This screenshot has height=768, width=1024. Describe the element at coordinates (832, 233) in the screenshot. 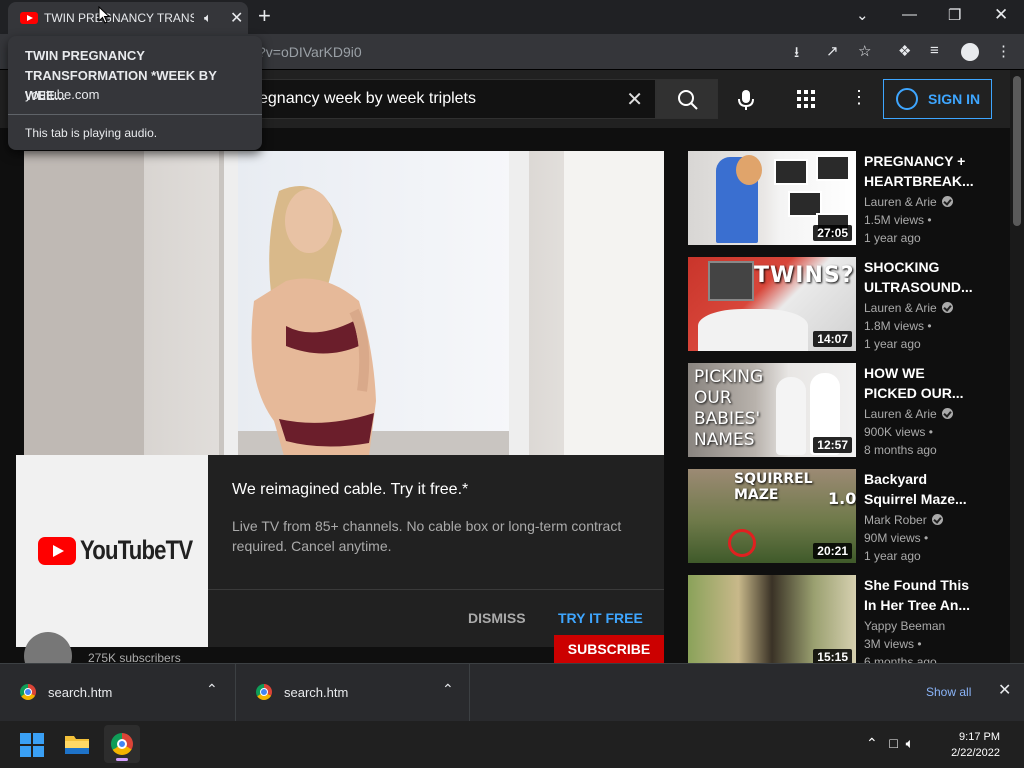

I see `video-duration: 27:05` at that location.